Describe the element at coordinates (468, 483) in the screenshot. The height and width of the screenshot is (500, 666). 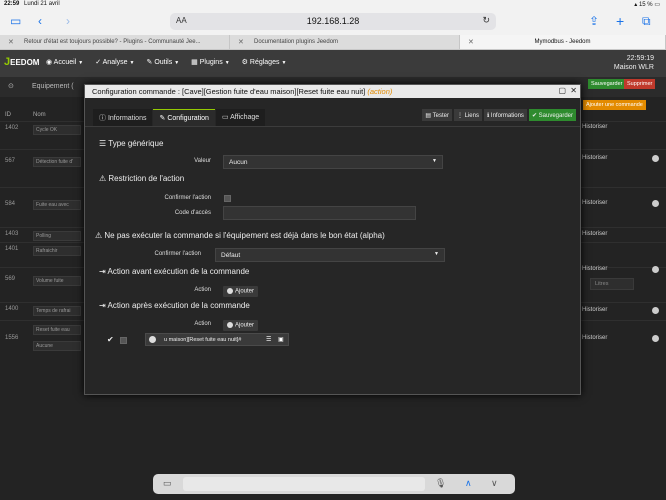
I see `chevron-up-icon: ∧` at that location.